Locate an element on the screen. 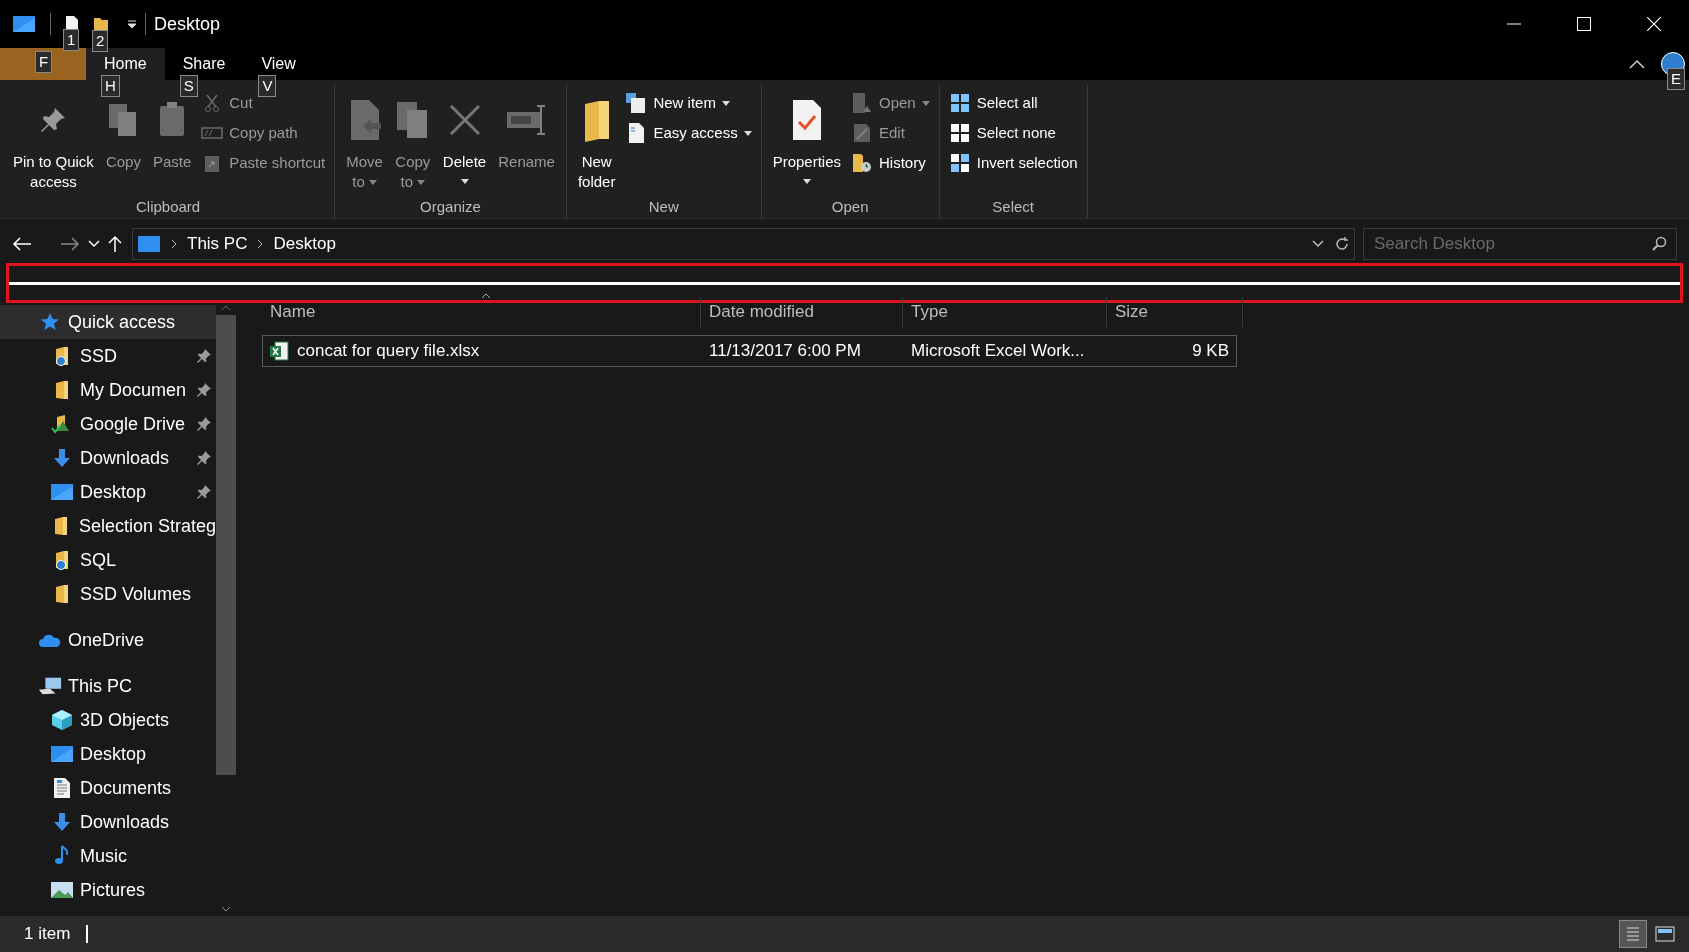 The height and width of the screenshot is (952, 1689). group-label: Clipboard is located at coordinates (168, 207).